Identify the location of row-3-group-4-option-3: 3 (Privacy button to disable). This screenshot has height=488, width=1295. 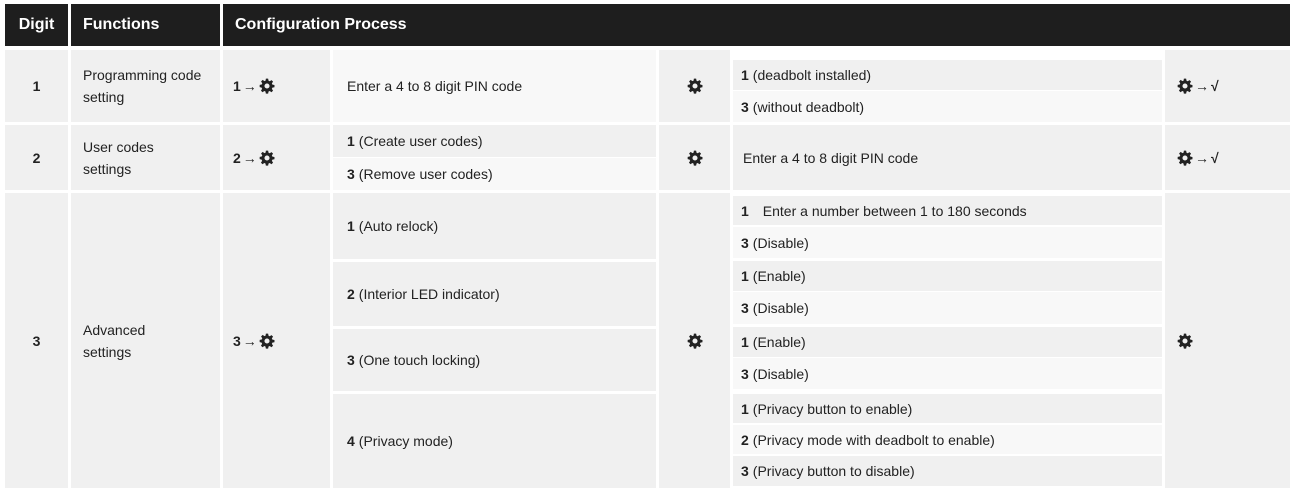
(947, 471).